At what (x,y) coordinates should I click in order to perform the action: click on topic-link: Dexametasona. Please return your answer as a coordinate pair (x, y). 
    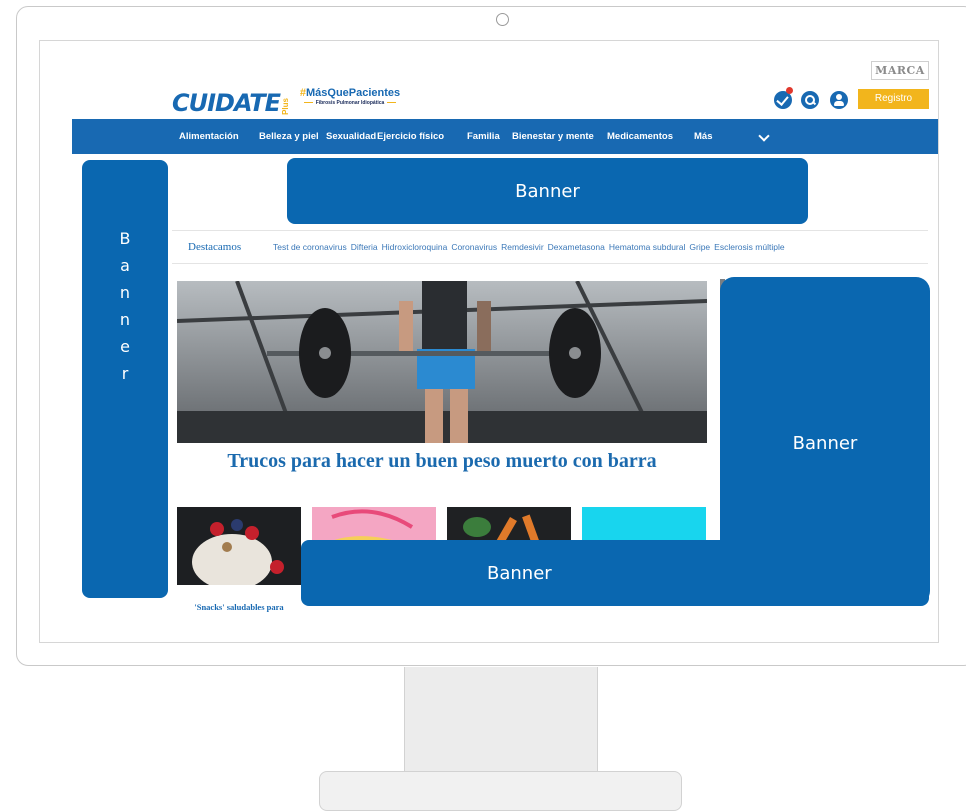
    Looking at the image, I should click on (576, 247).